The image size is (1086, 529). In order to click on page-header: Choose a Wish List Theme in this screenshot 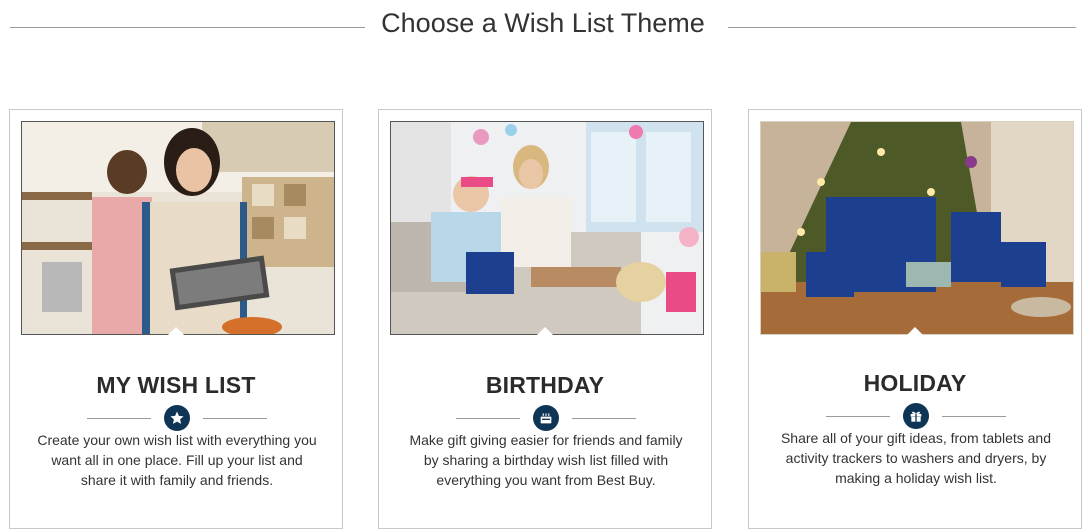, I will do `click(543, 28)`.